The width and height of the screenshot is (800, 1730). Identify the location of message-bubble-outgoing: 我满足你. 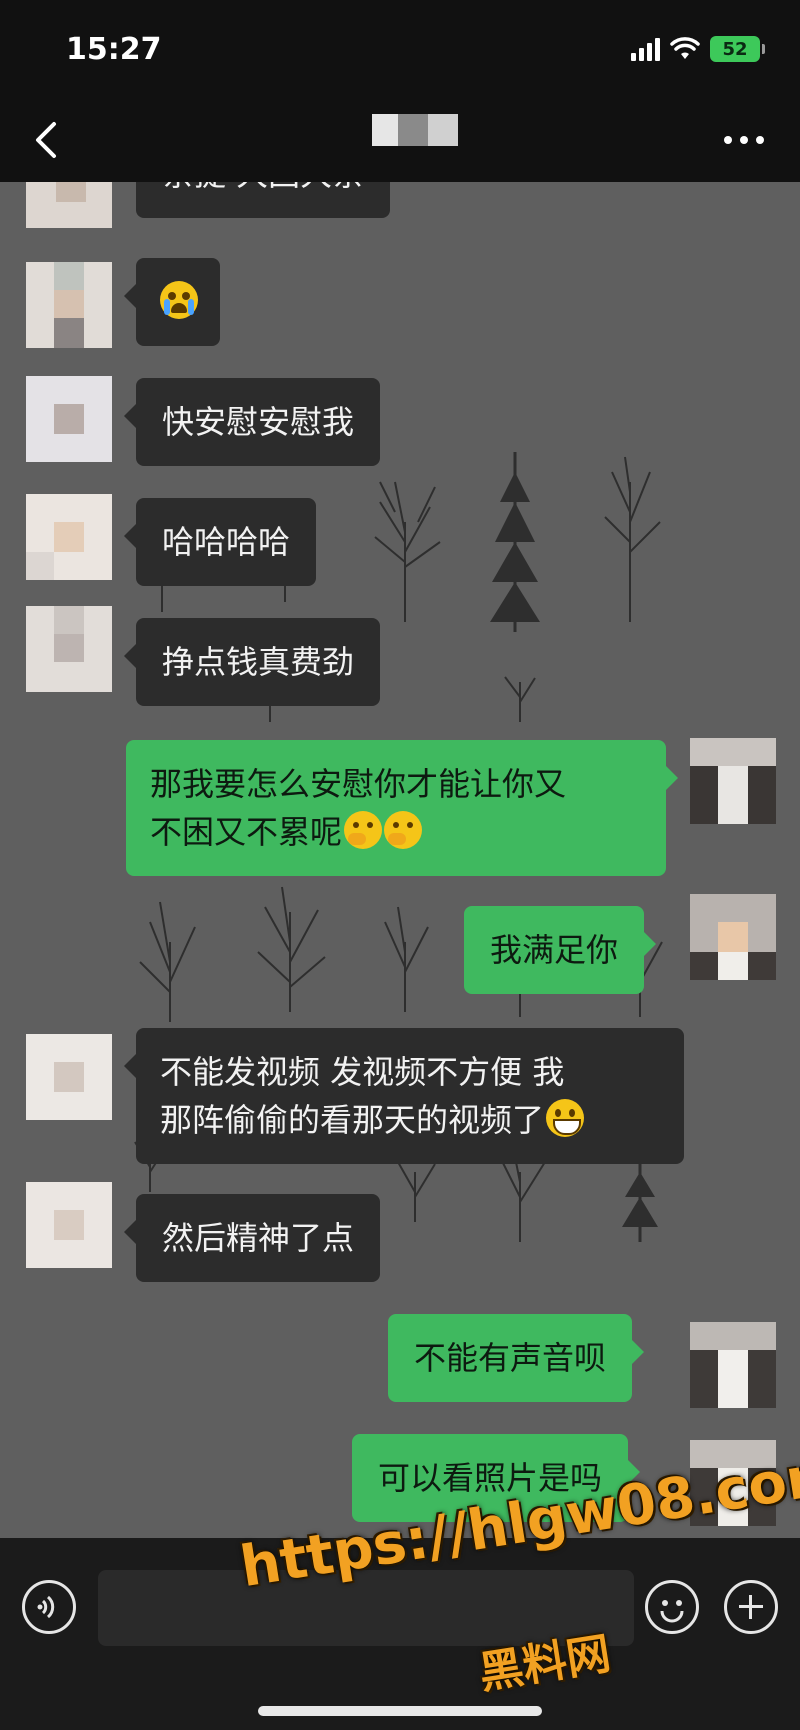
(560, 950).